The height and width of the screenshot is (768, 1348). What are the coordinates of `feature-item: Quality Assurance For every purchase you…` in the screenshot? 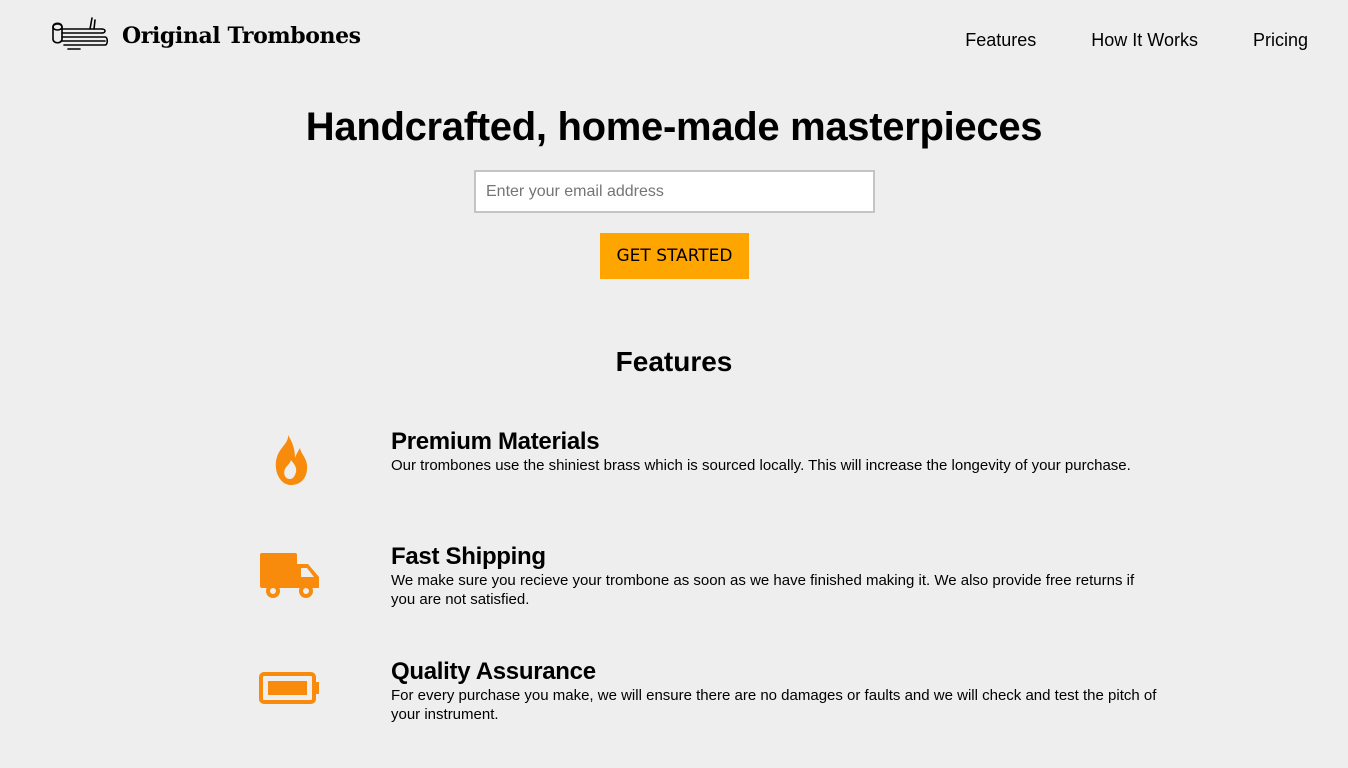 It's located at (674, 708).